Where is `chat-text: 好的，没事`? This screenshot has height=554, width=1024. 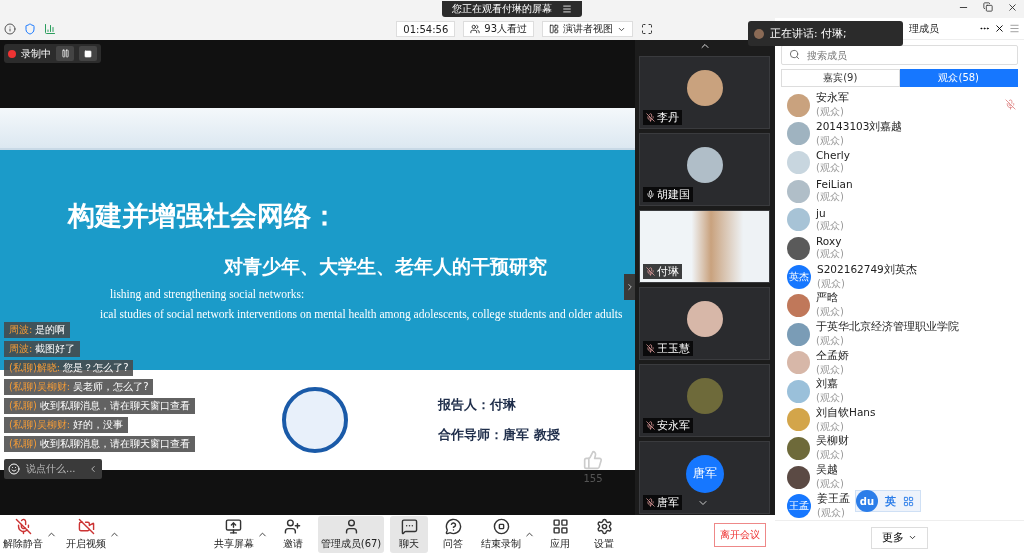
chat-text: 好的，没事 is located at coordinates (98, 425).